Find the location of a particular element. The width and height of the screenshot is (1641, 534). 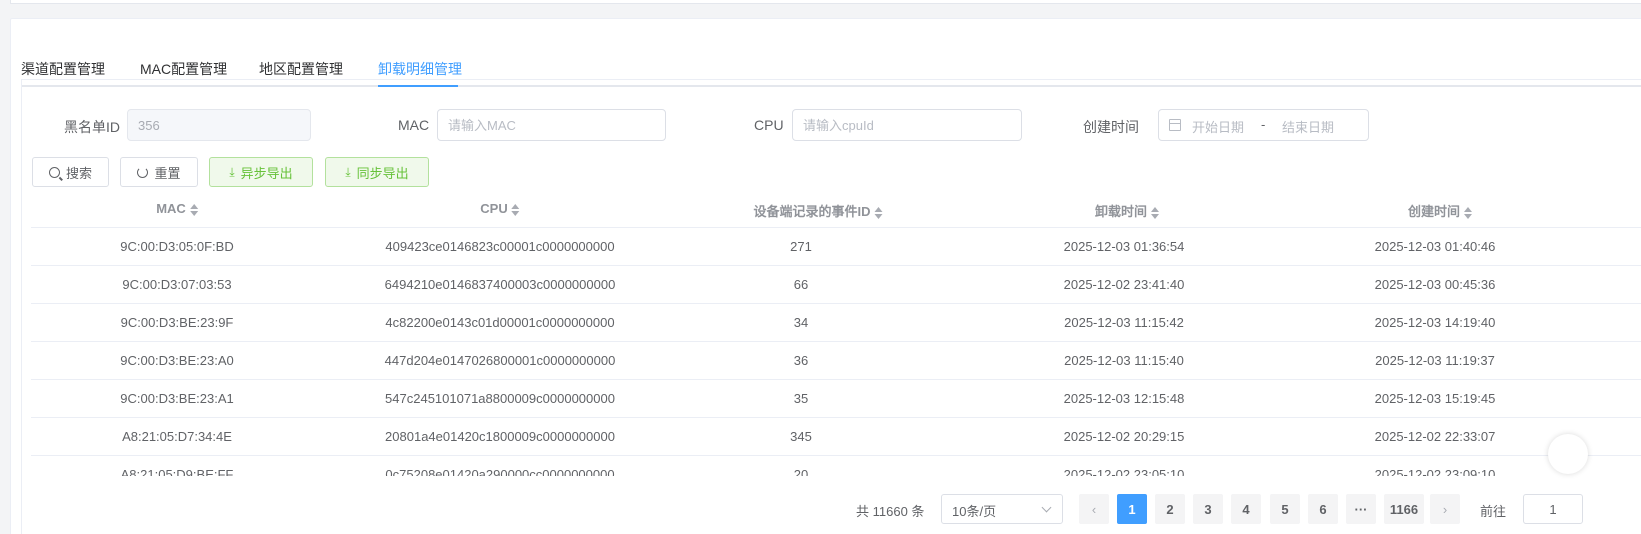

page-ellipsis-button: ··· is located at coordinates (1361, 509).